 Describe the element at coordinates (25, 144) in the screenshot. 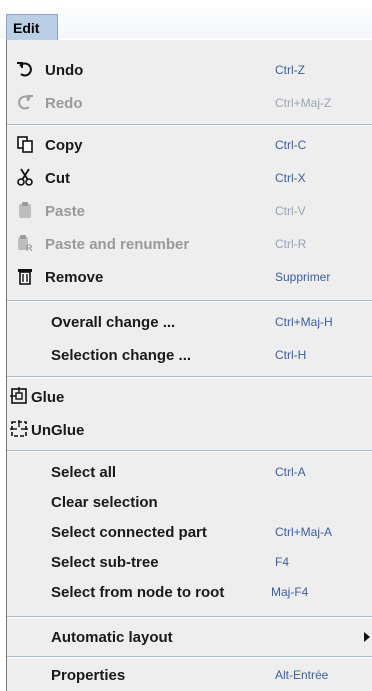

I see `copy-icon` at that location.